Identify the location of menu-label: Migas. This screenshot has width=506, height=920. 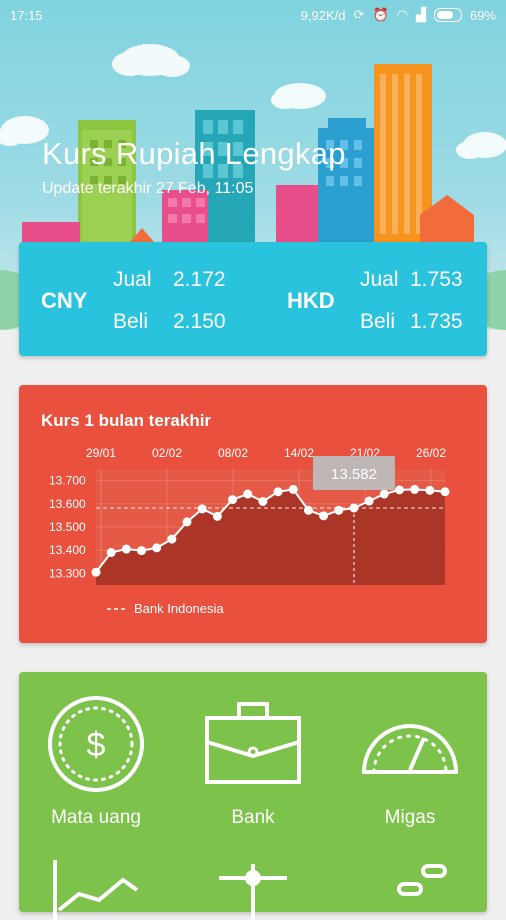
(410, 817).